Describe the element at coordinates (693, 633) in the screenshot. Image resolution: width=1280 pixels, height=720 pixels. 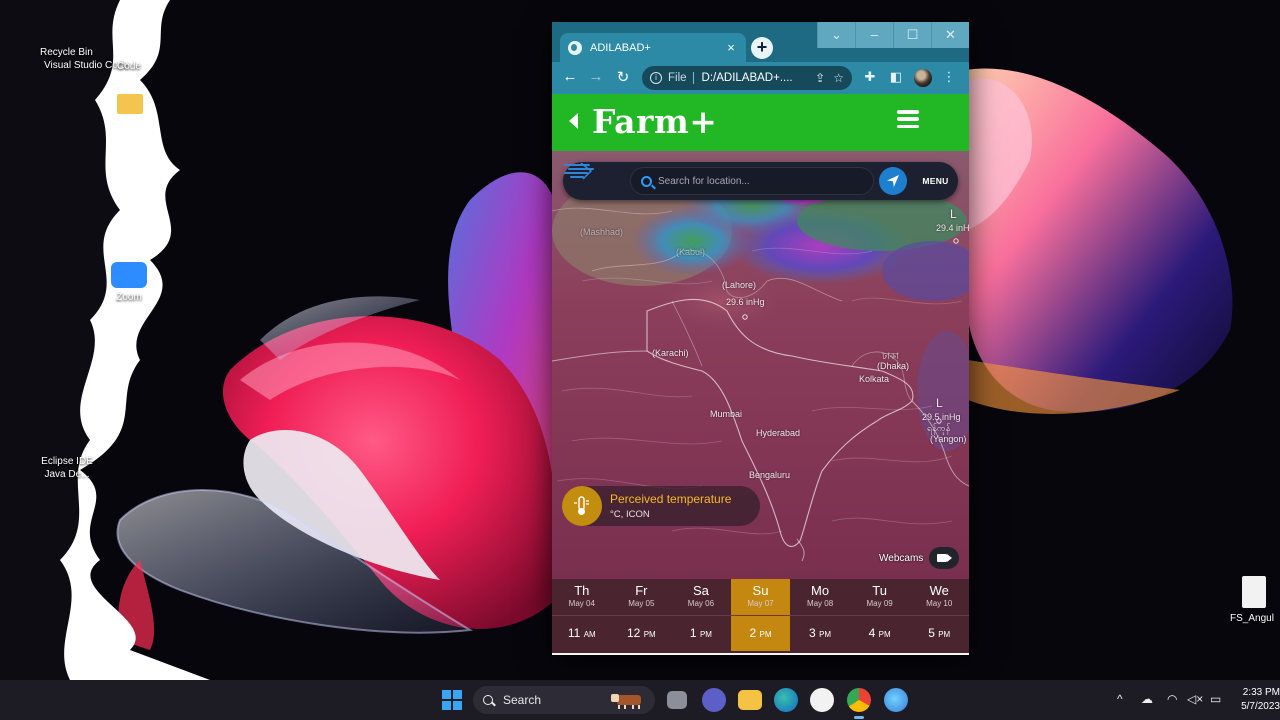
I see `hour-value: 1` at that location.